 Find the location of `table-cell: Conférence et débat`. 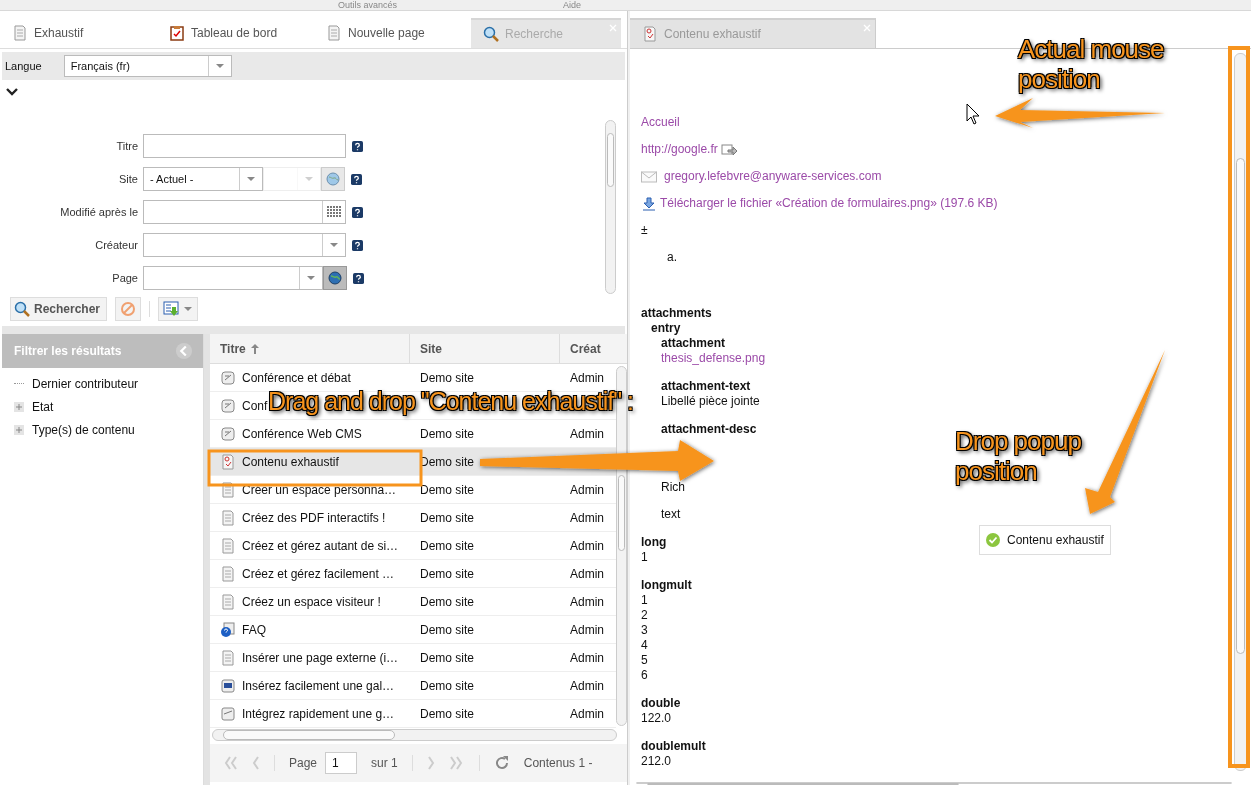

table-cell: Conférence et débat is located at coordinates (296, 377).